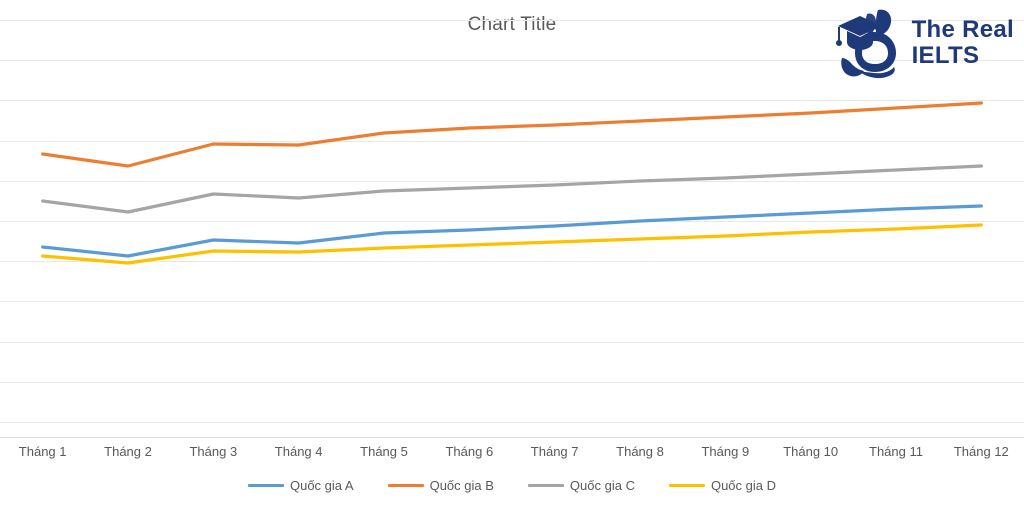 The image size is (1024, 512). I want to click on graduation-cap-rabbit-icon, so click(865, 44).